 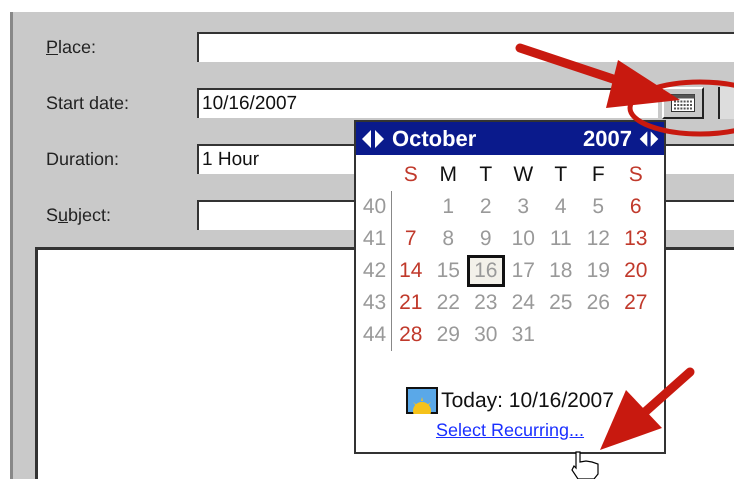 I want to click on week-number: 44, so click(x=375, y=335).